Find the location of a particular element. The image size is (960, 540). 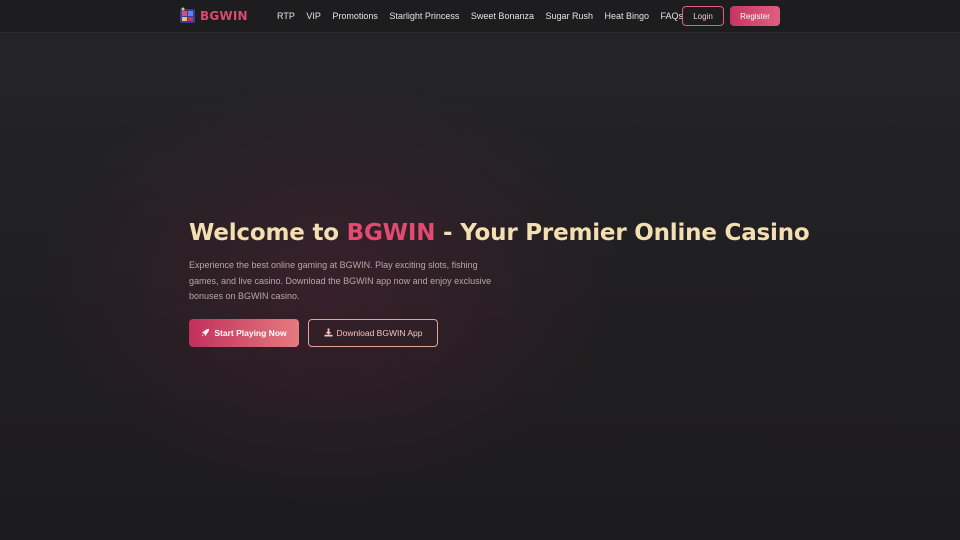

nav-item-vip: VIP is located at coordinates (313, 16).